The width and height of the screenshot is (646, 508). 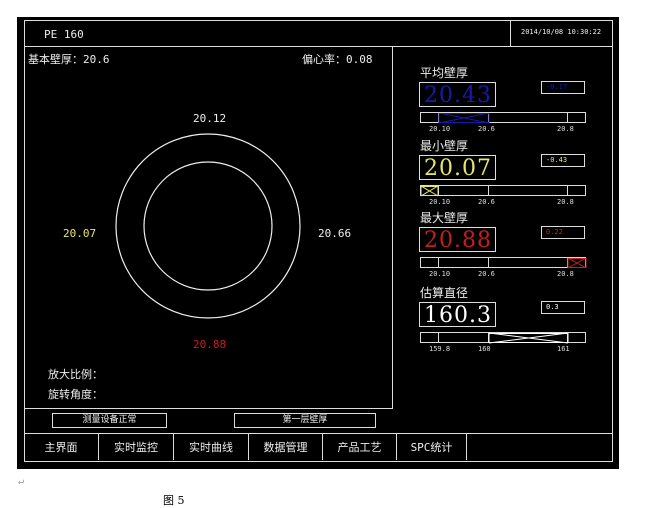 What do you see at coordinates (557, 160) in the screenshot?
I see `section-delta: -0.43` at bounding box center [557, 160].